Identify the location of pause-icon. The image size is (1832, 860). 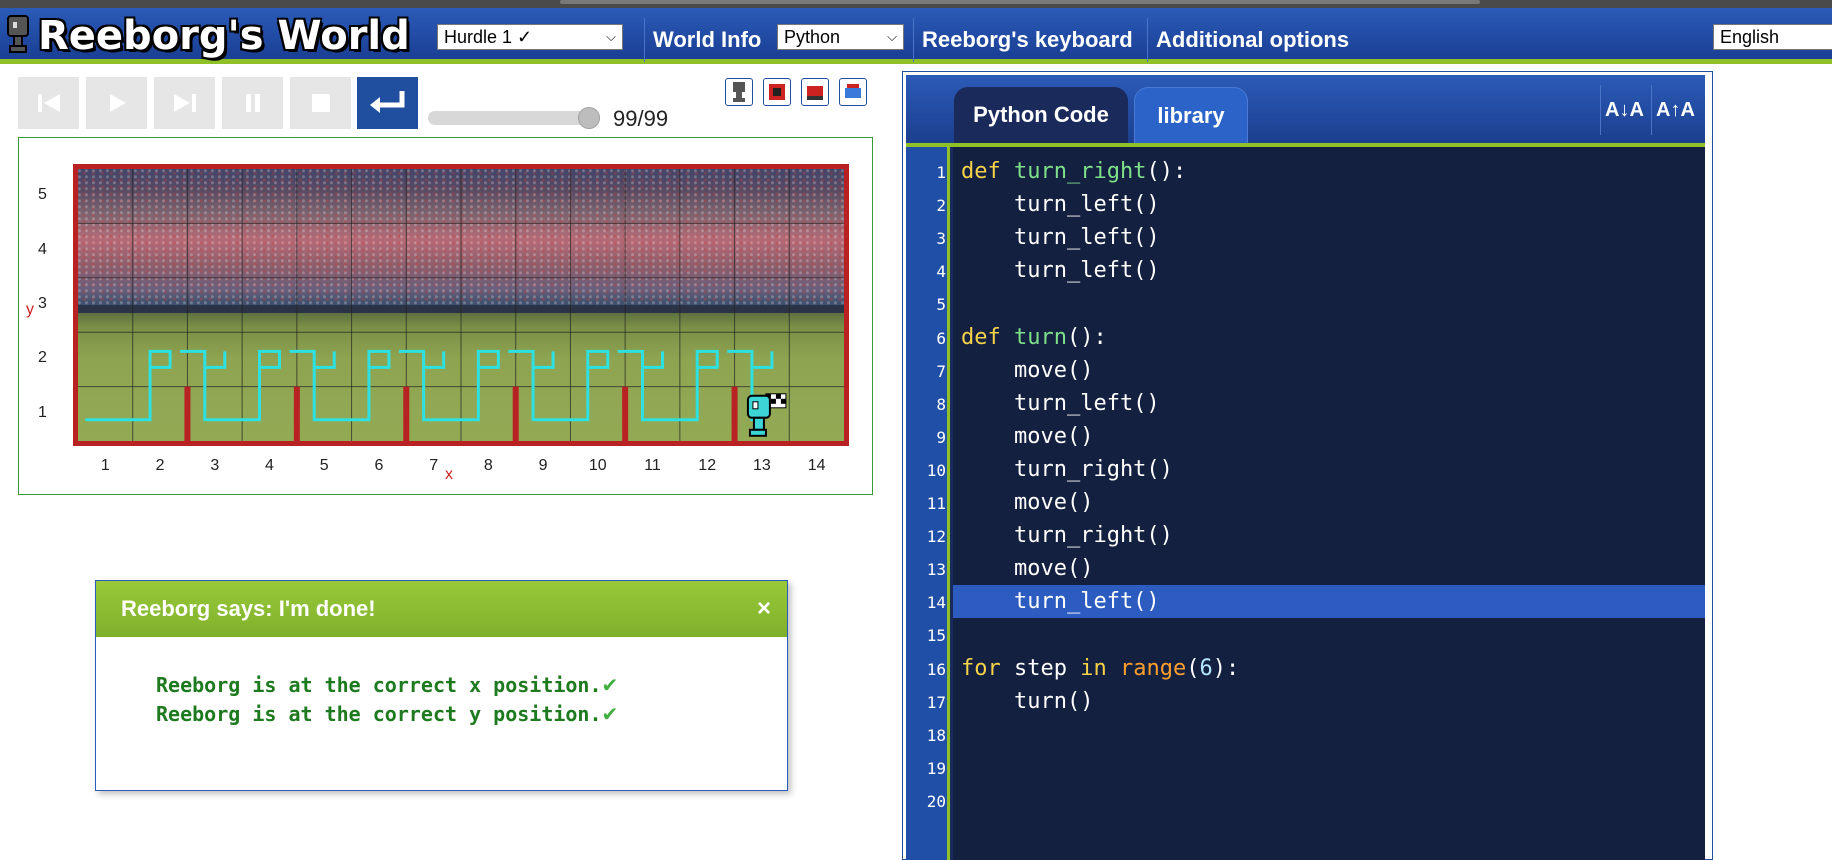
(252, 103).